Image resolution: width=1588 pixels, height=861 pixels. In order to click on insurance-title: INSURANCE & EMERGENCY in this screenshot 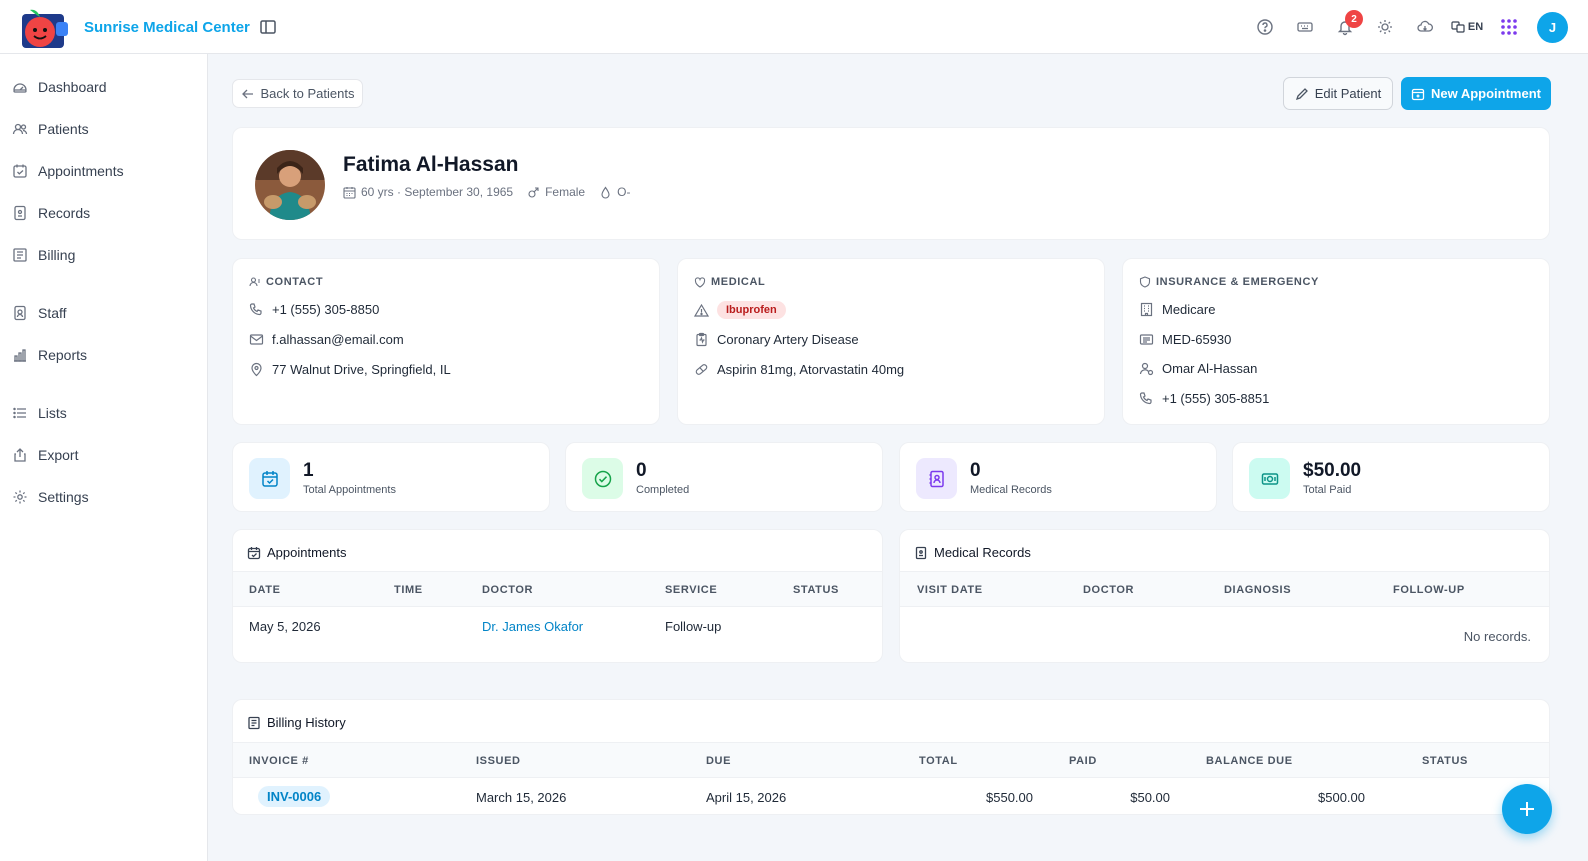, I will do `click(1229, 282)`.